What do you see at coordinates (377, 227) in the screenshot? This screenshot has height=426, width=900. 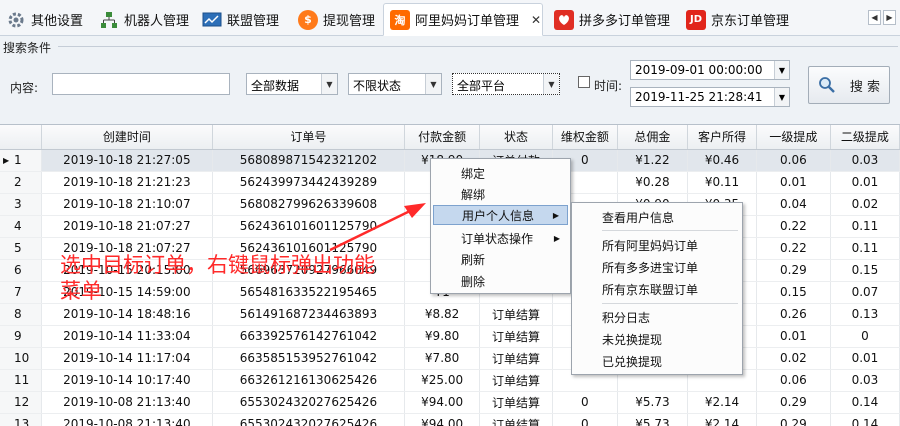 I see `annotation-arrow` at bounding box center [377, 227].